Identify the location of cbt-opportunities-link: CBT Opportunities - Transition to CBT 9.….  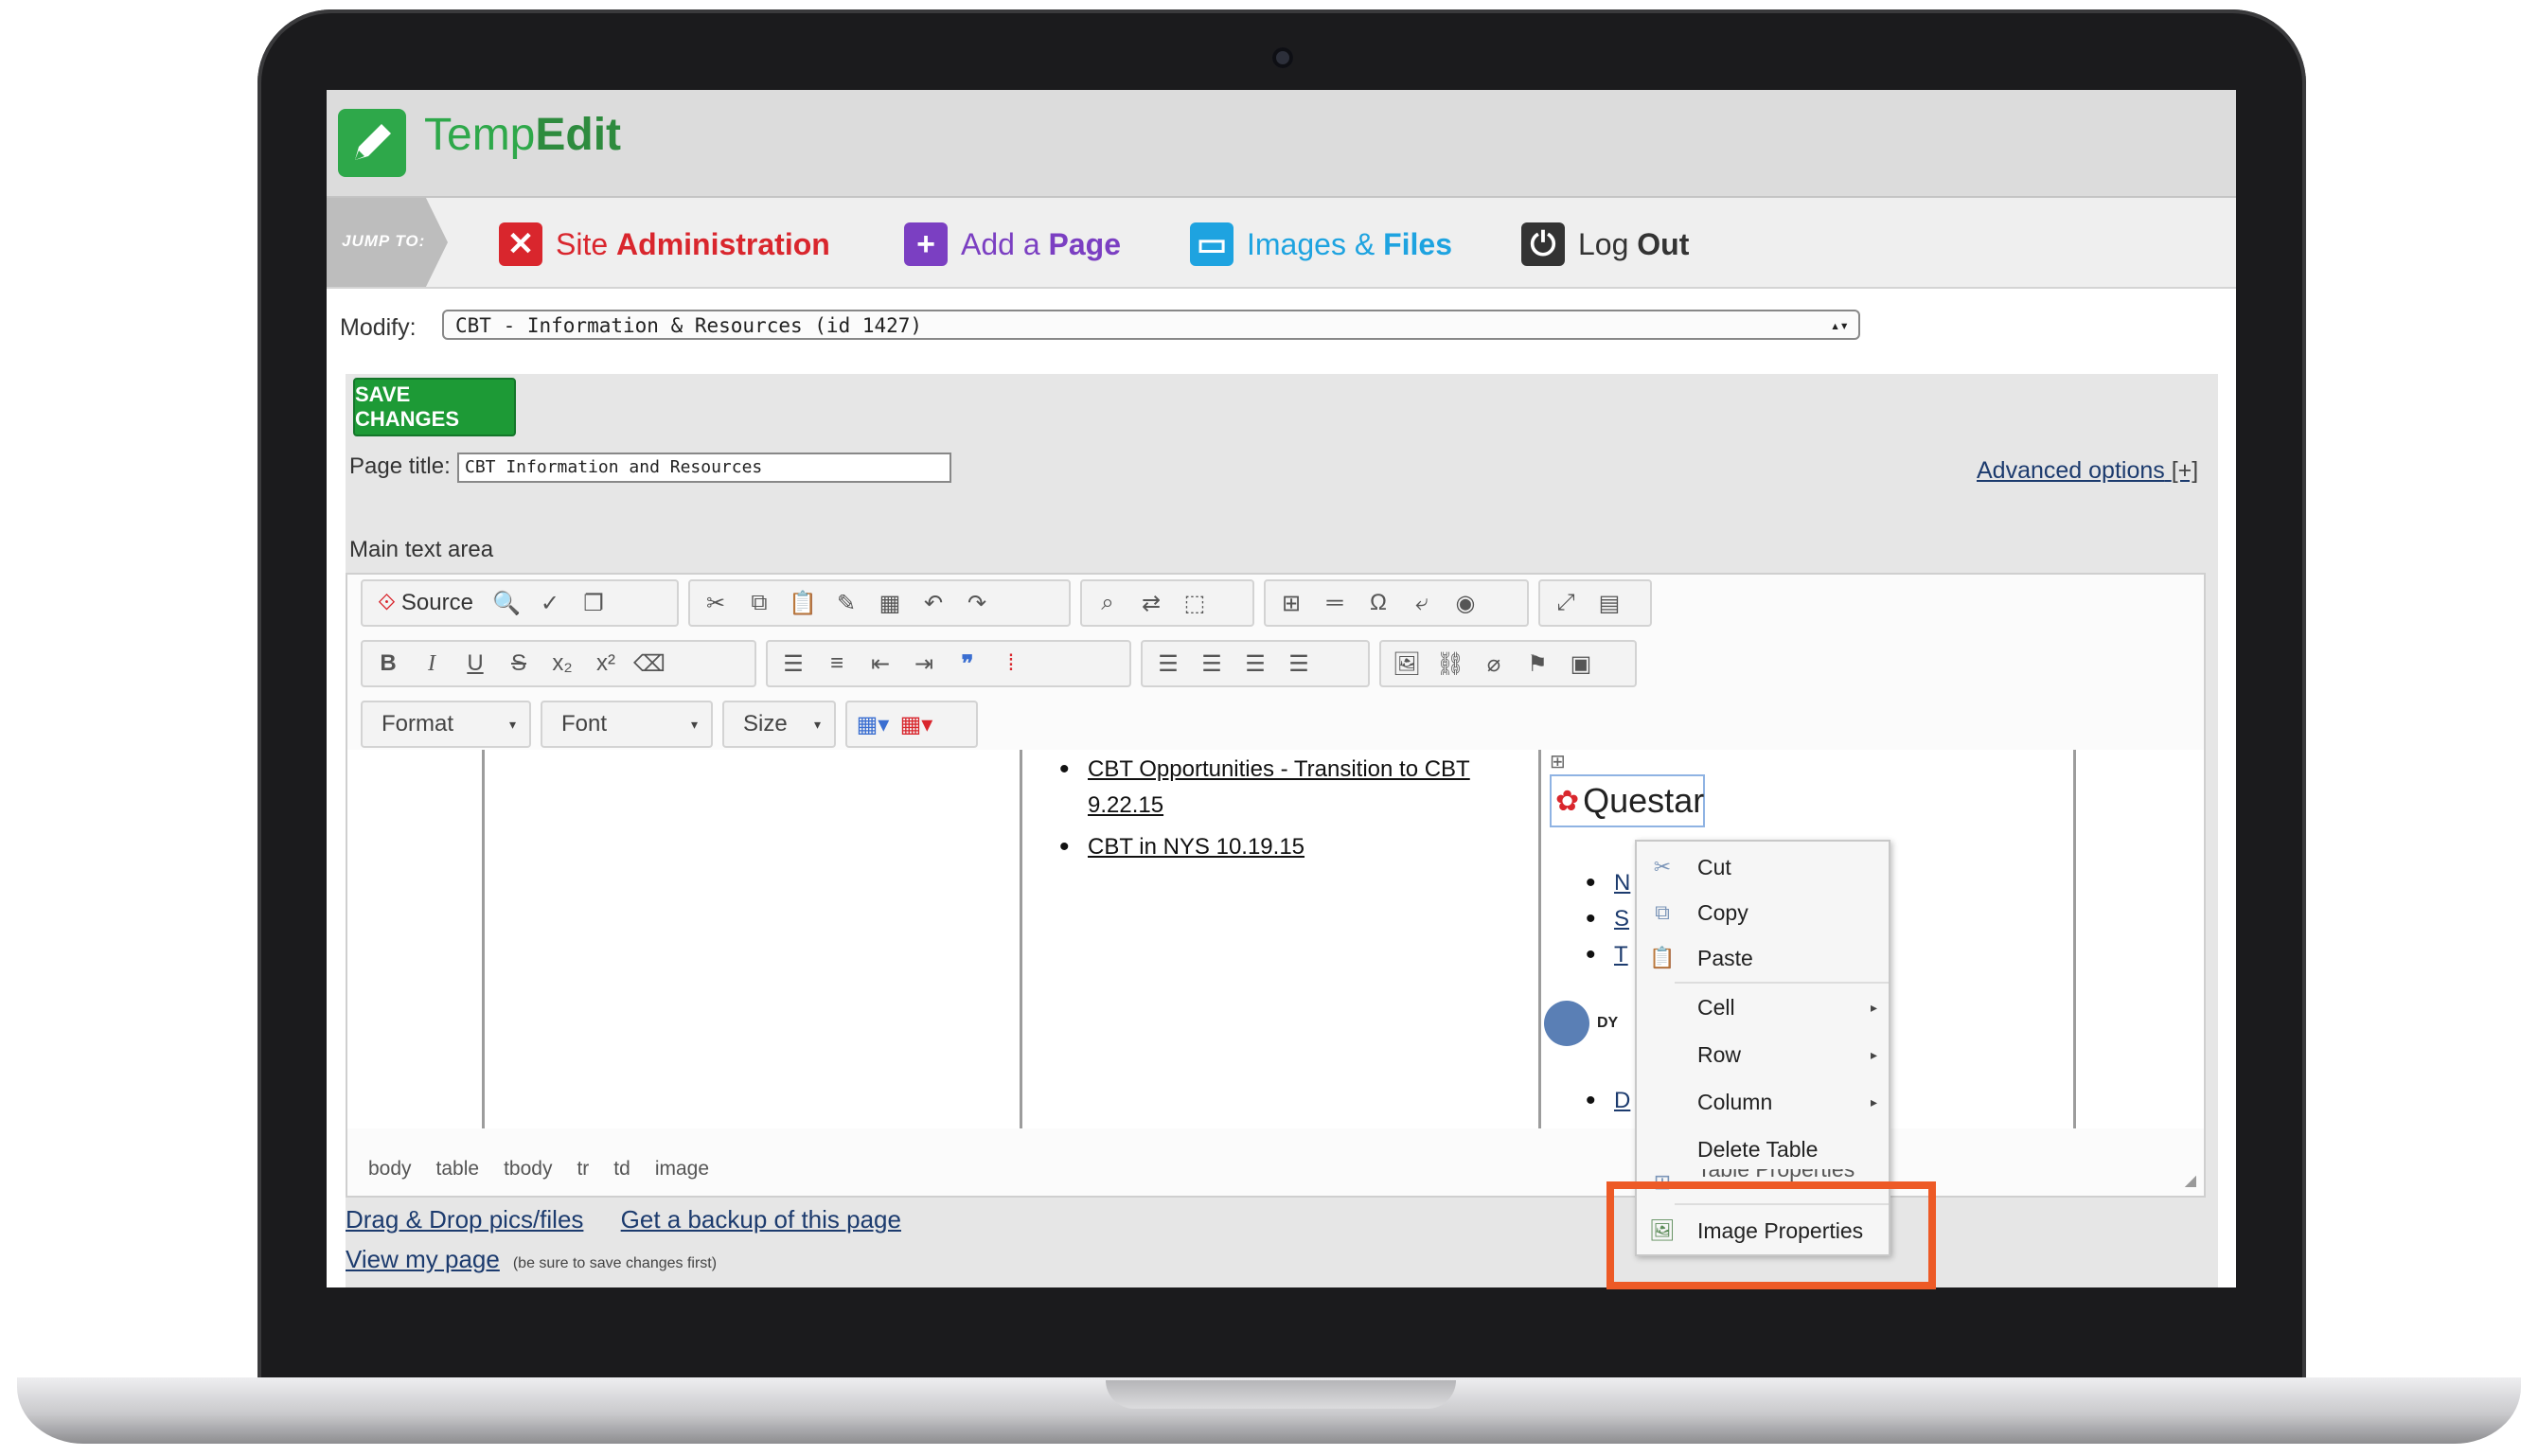
(1279, 787).